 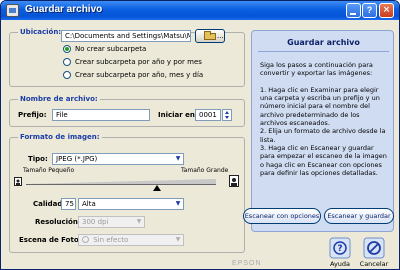 What do you see at coordinates (118, 159) in the screenshot?
I see `file-type-select: JPEG (*.JPG) ▼` at bounding box center [118, 159].